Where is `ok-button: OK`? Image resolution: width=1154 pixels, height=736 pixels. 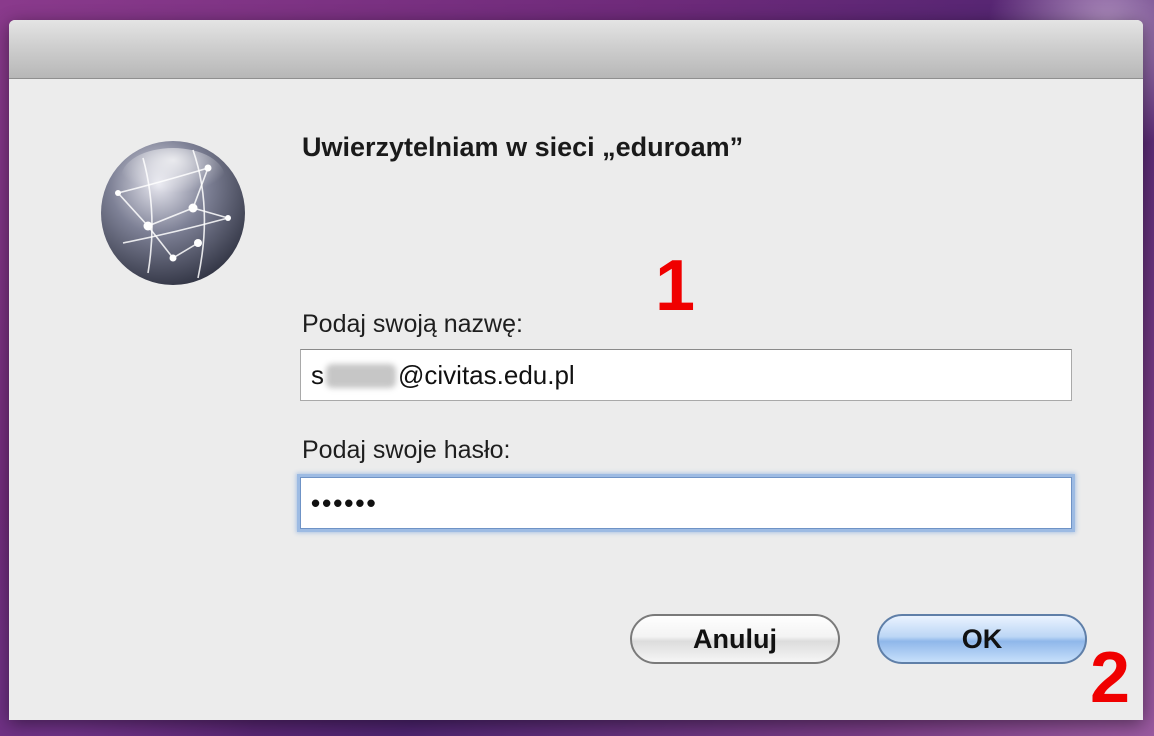
ok-button: OK is located at coordinates (982, 639).